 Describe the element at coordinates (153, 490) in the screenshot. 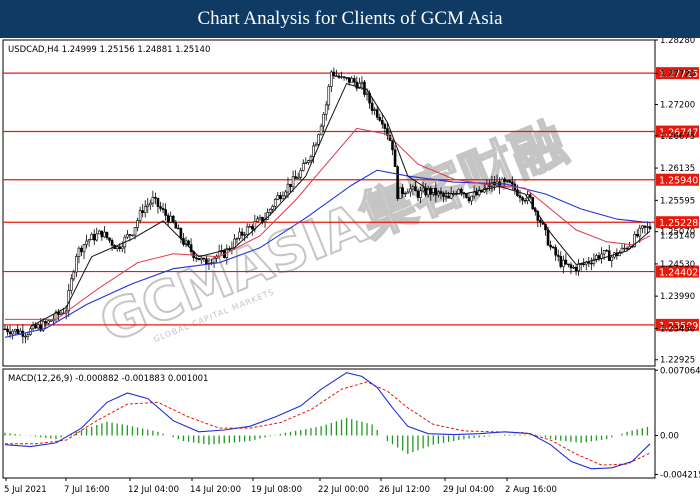

I see `time-tick-label: 12 Jul 04:00` at that location.